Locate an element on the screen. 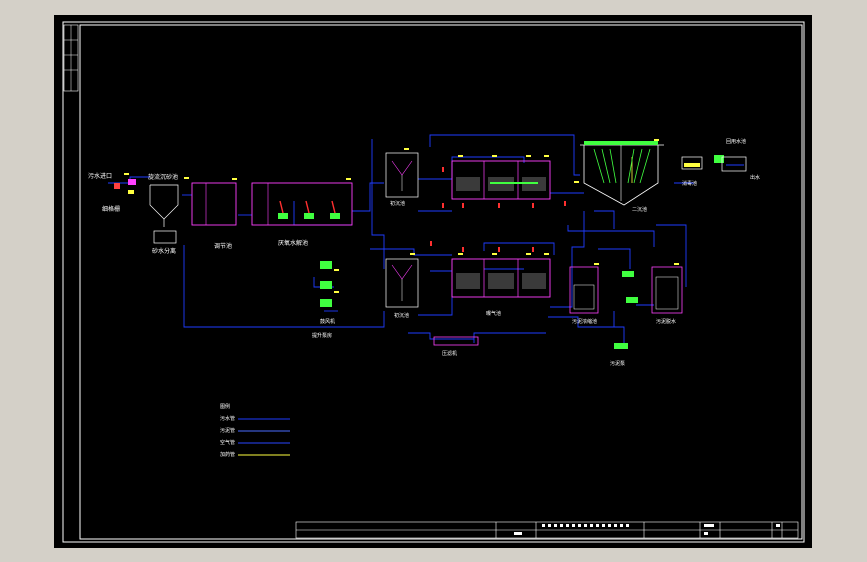  label-sludge-tank: 污泥浓缩池 is located at coordinates (584, 321).